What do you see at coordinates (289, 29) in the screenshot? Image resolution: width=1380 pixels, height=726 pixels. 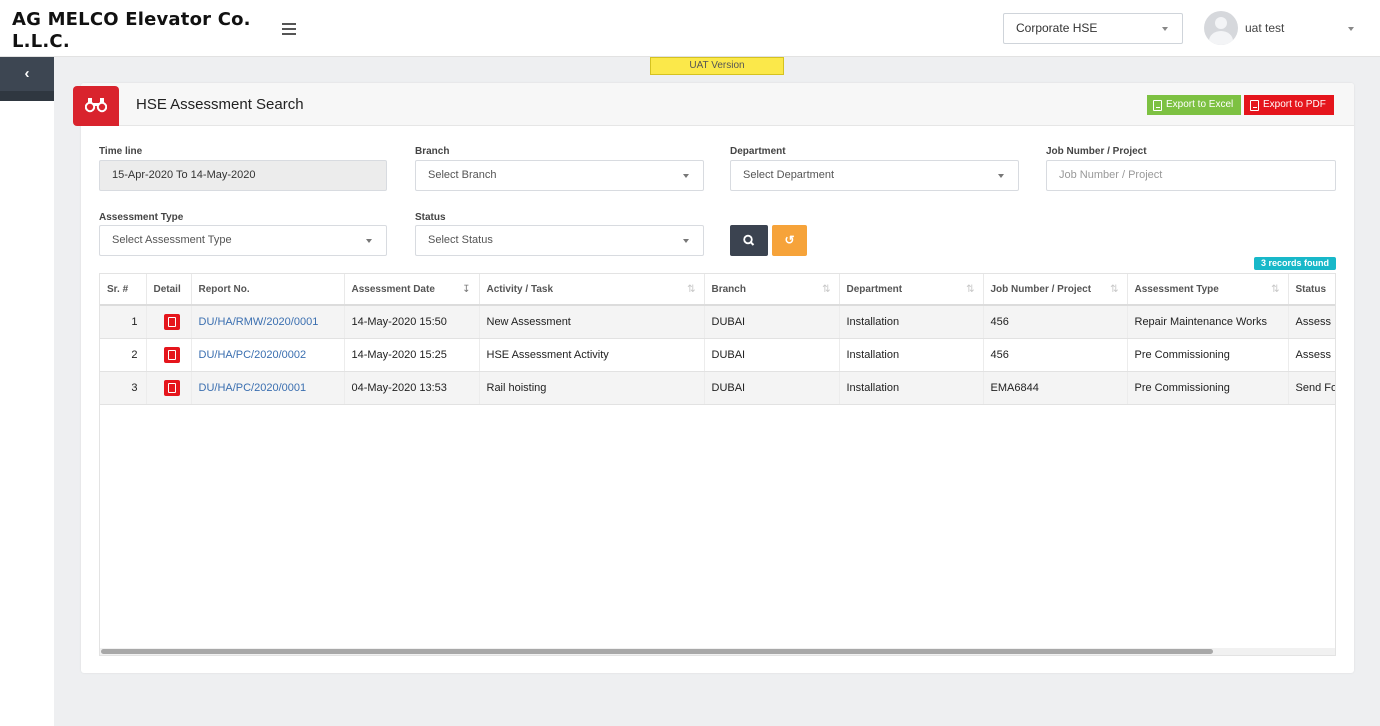 I see `hamburger-menu-icon` at bounding box center [289, 29].